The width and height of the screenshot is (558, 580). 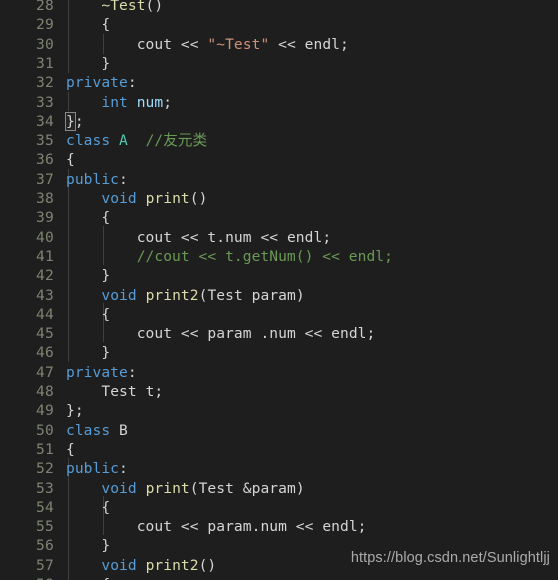 I want to click on line-content: Test t;, so click(x=114, y=391).